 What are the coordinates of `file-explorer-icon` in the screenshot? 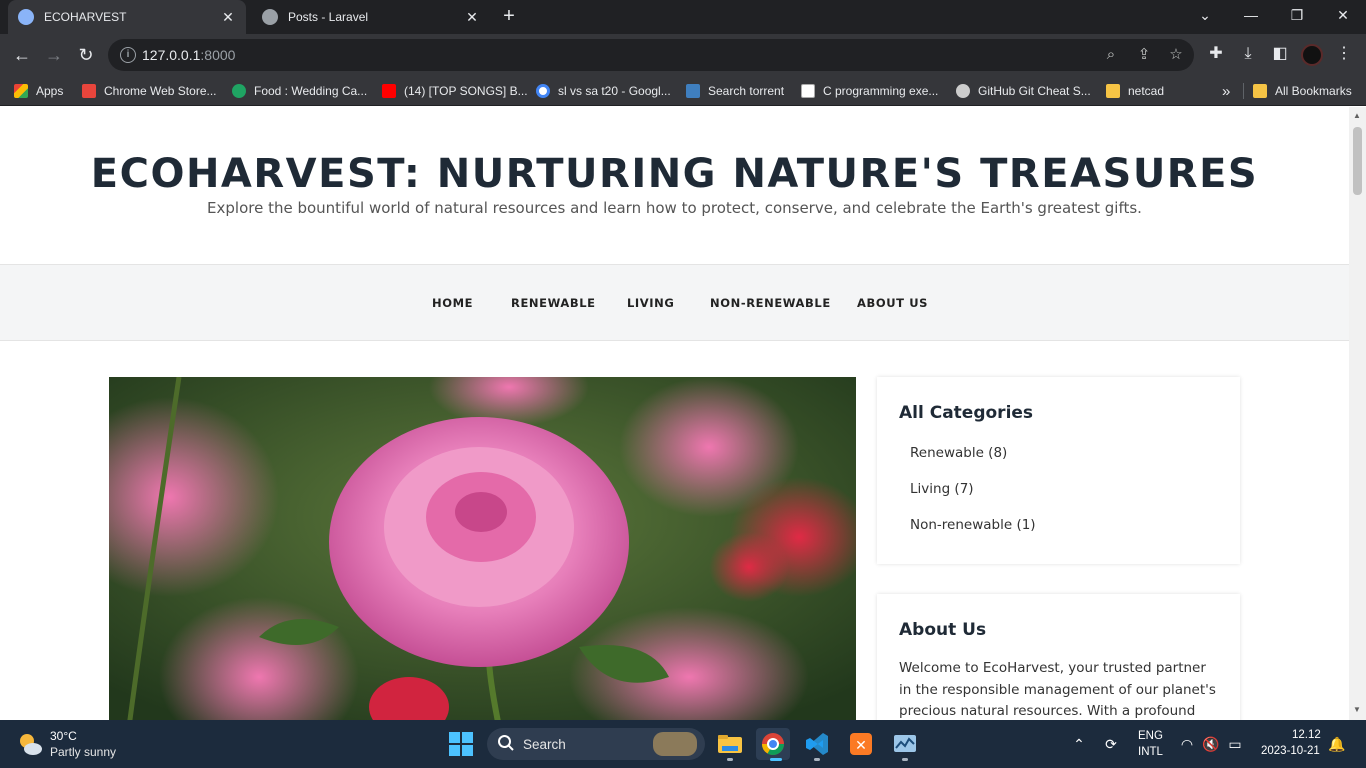 It's located at (730, 744).